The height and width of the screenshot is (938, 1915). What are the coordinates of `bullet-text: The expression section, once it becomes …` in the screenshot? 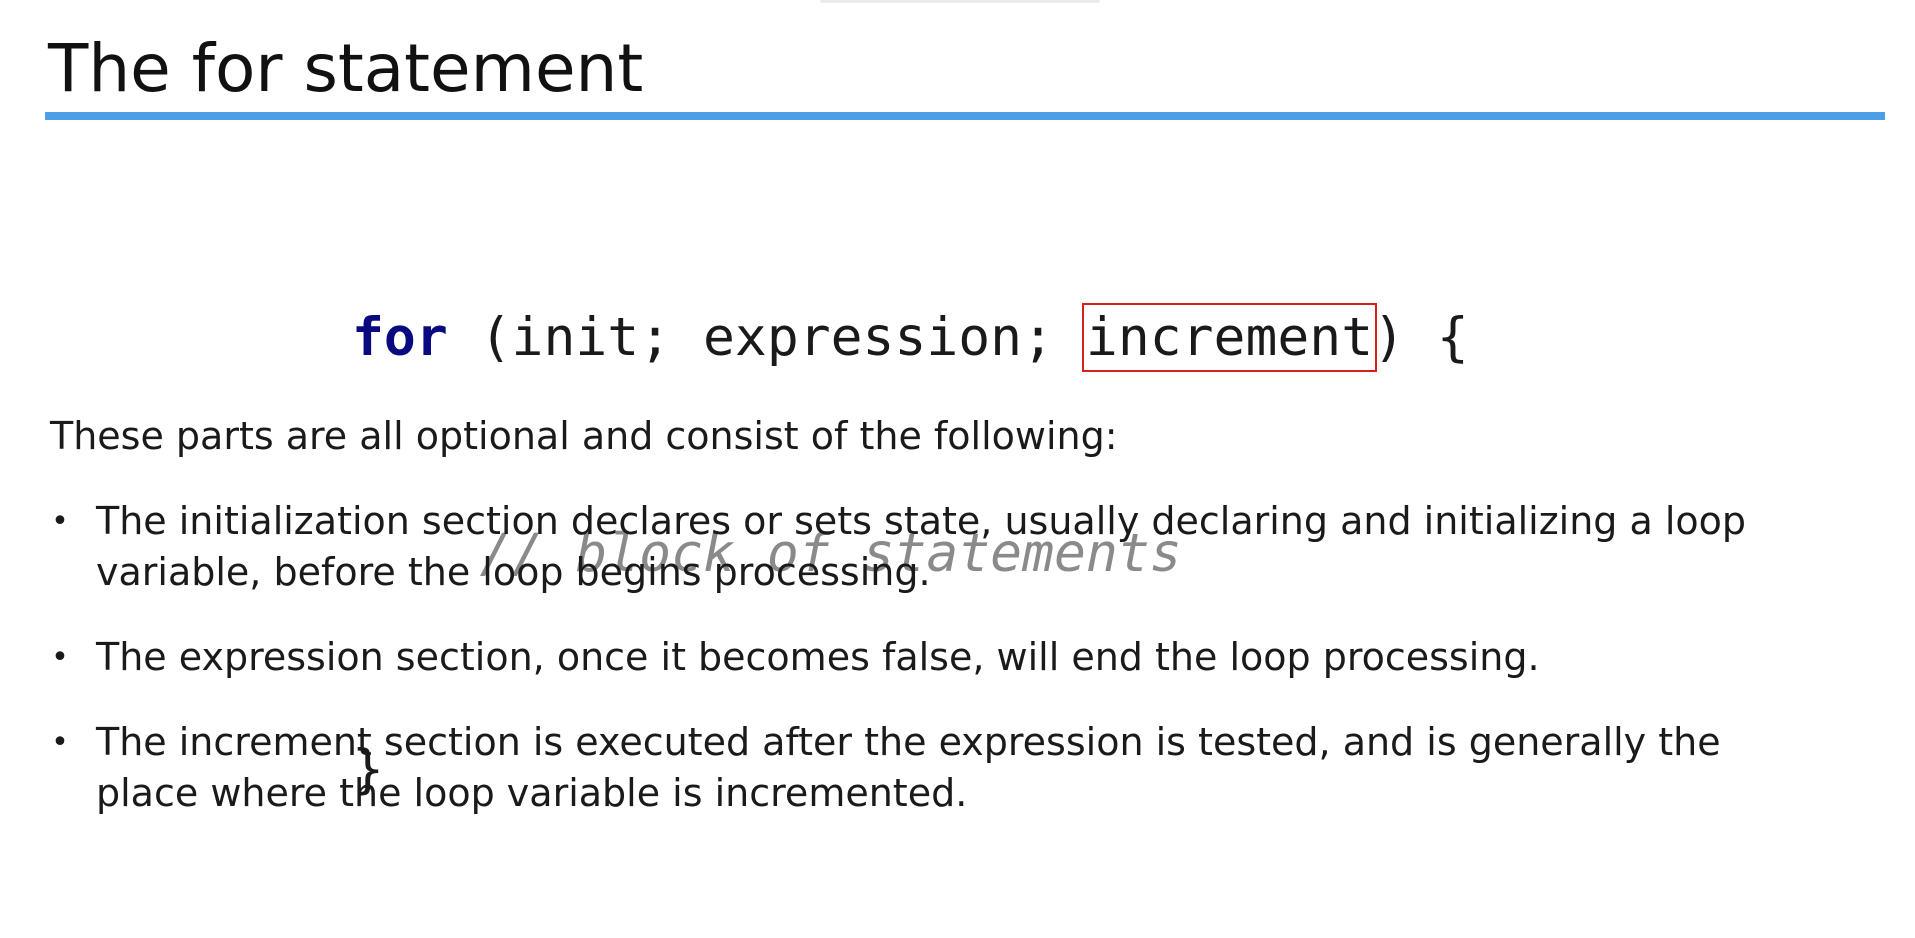 It's located at (818, 657).